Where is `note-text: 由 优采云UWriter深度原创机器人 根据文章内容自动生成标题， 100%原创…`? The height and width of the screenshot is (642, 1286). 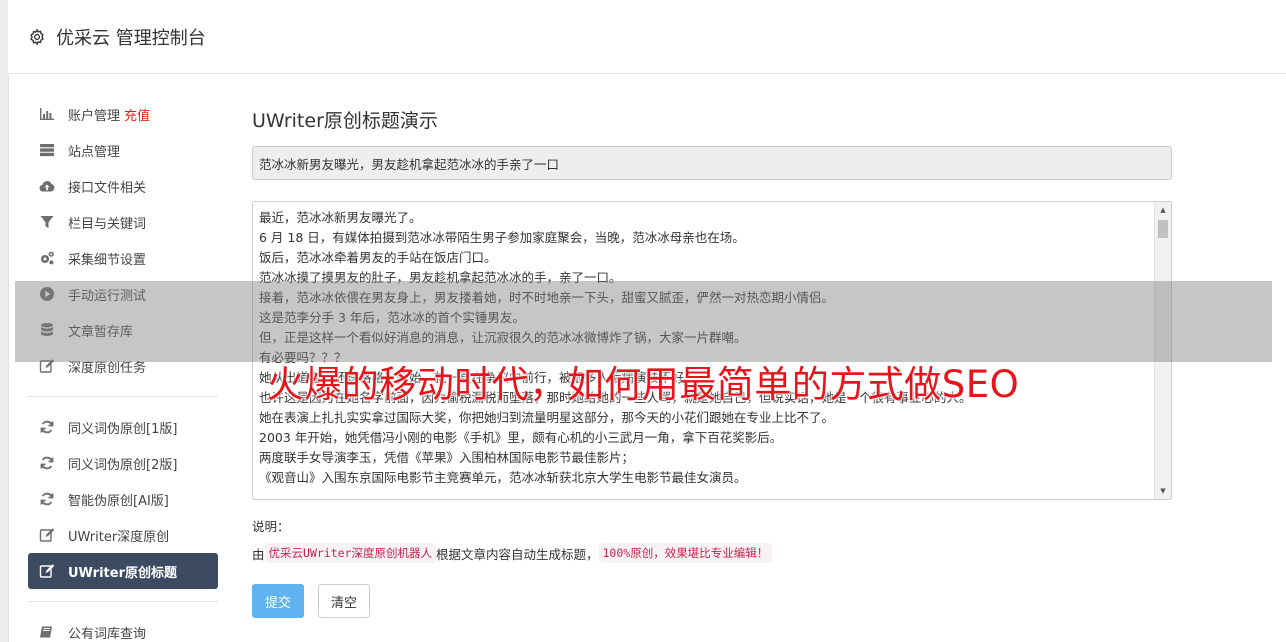 note-text: 由 优采云UWriter深度原创机器人 根据文章内容自动生成标题， 100%原创… is located at coordinates (712, 553).